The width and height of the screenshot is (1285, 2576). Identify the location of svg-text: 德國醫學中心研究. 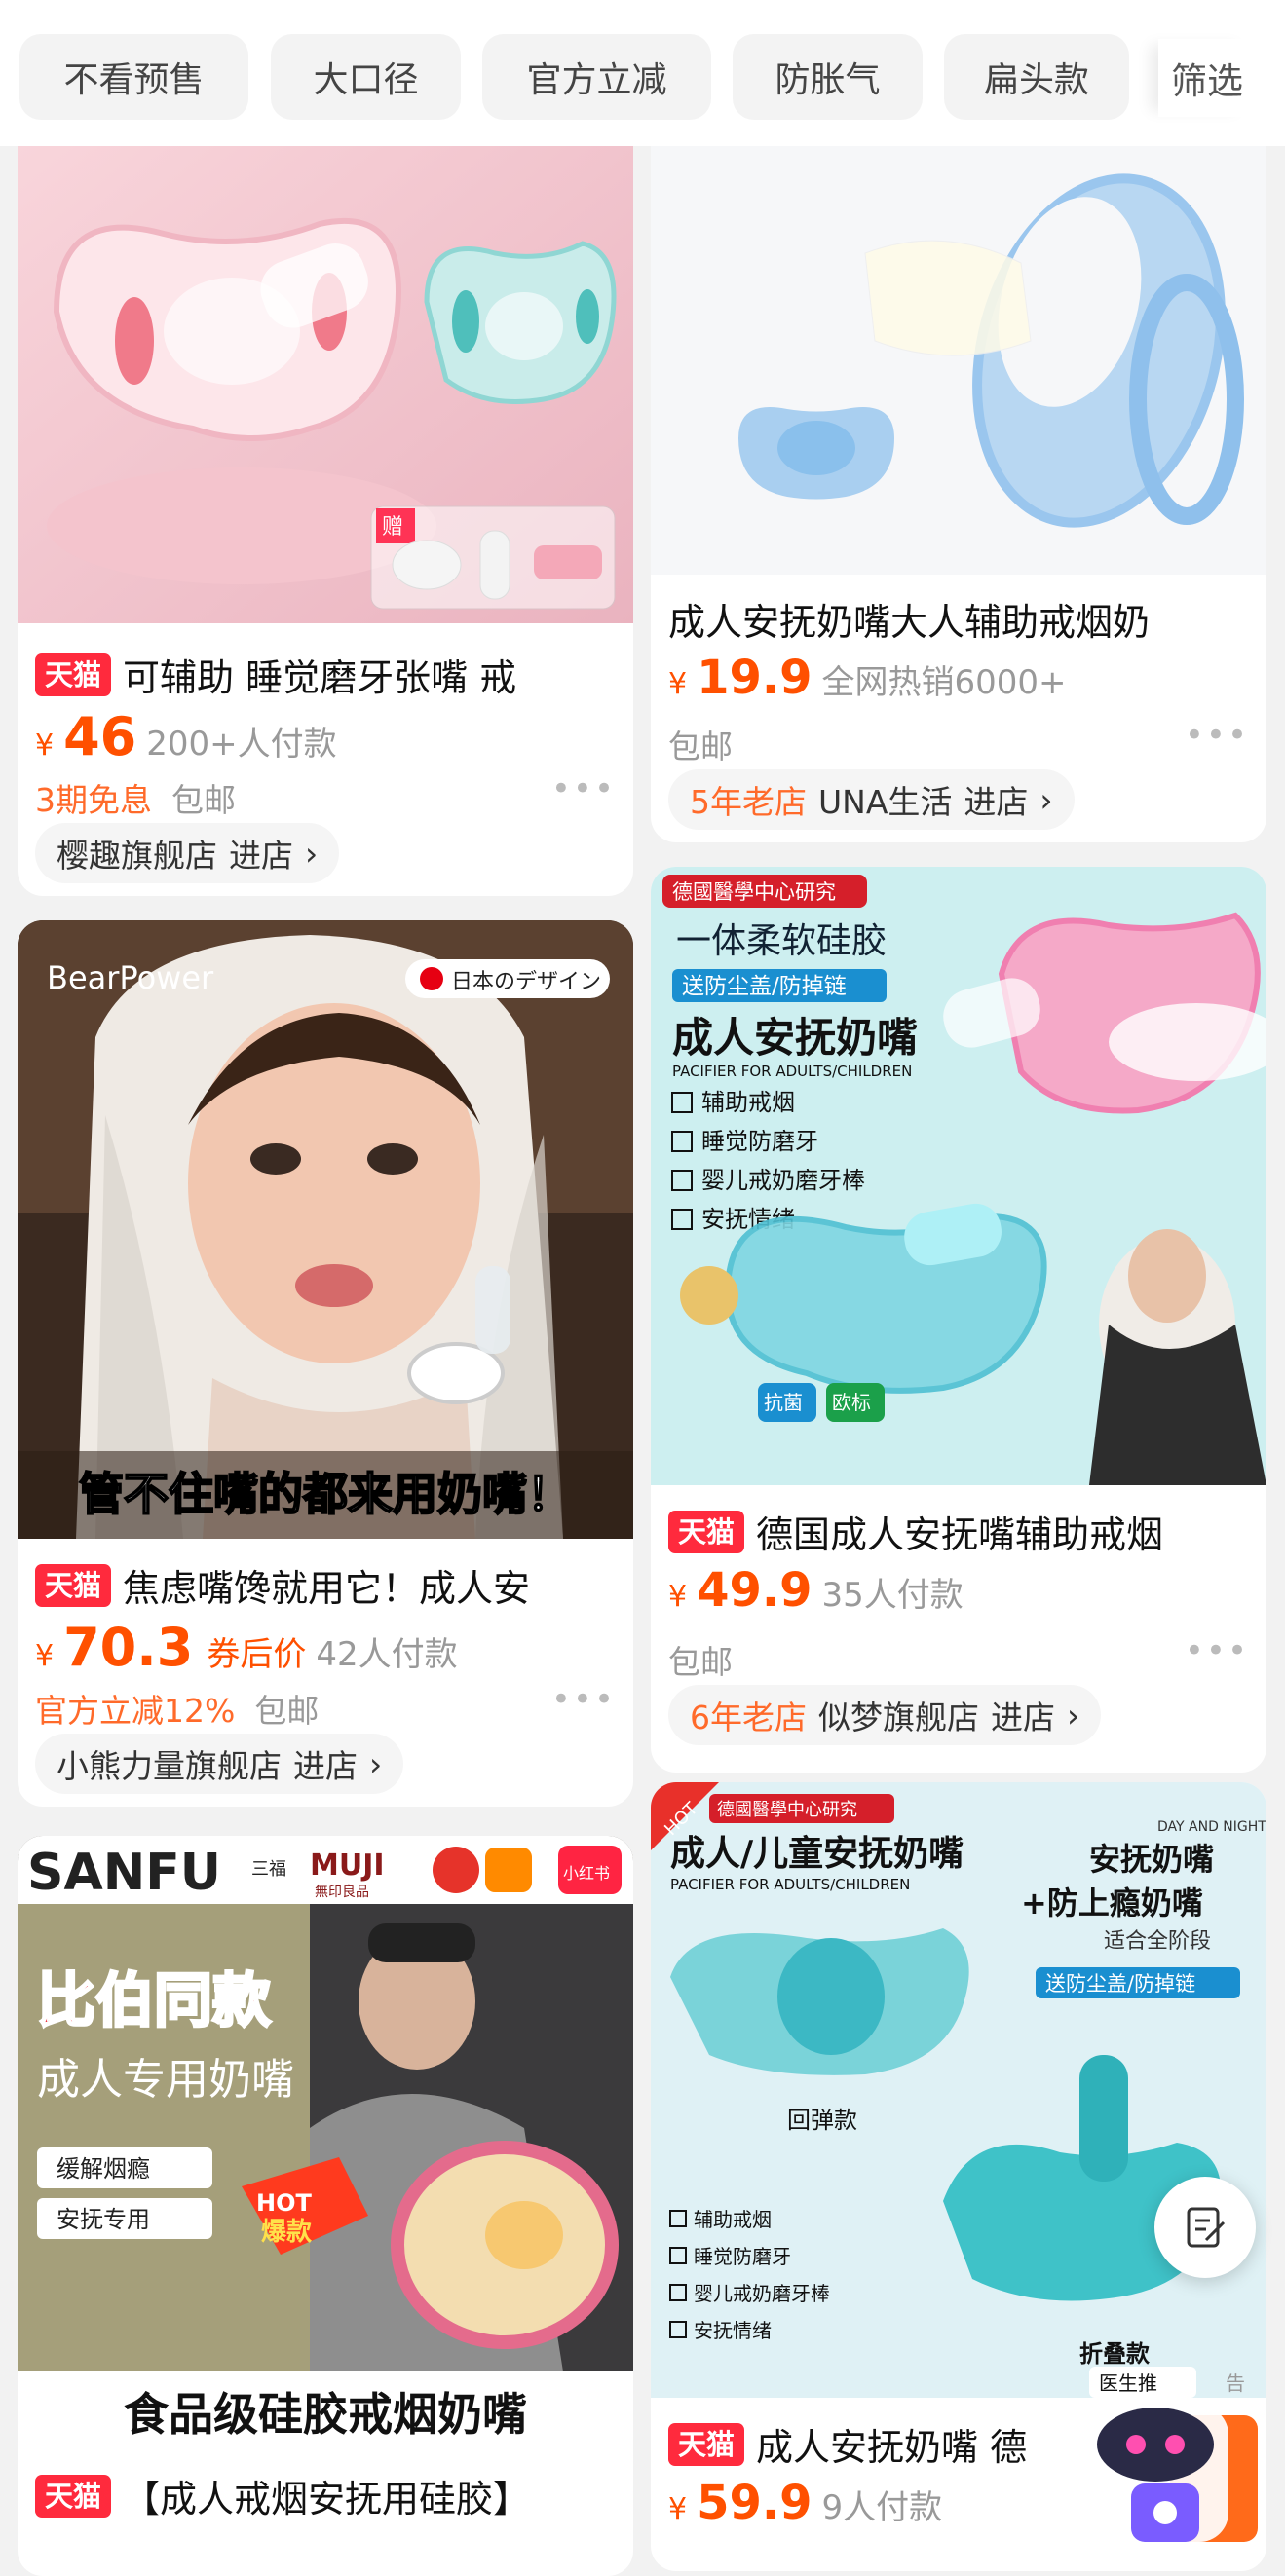
(787, 1810).